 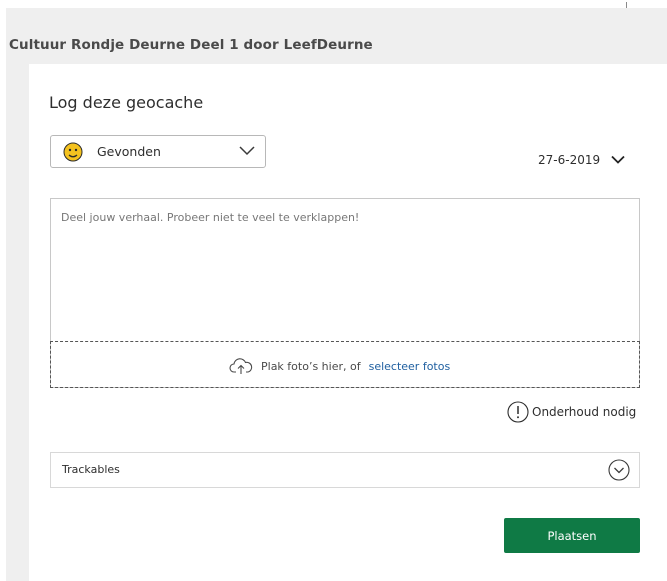 What do you see at coordinates (345, 470) in the screenshot?
I see `trackables-section: Trackables` at bounding box center [345, 470].